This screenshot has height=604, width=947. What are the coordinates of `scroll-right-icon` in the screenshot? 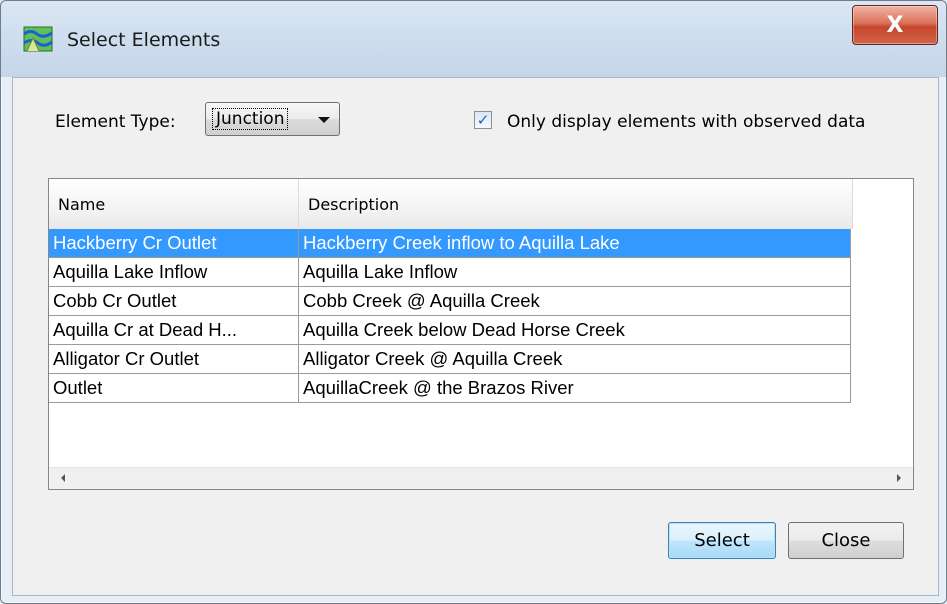 It's located at (899, 478).